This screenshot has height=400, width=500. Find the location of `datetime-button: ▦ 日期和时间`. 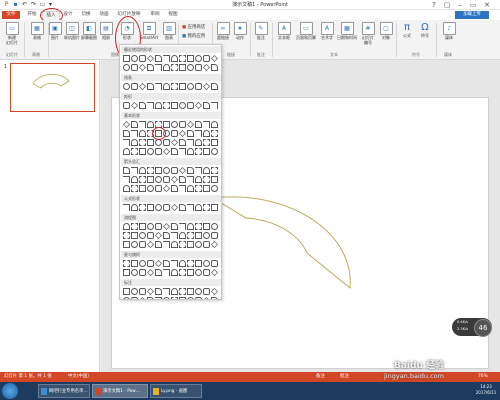

datetime-button: ▦ 日期和时间 is located at coordinates (347, 31).